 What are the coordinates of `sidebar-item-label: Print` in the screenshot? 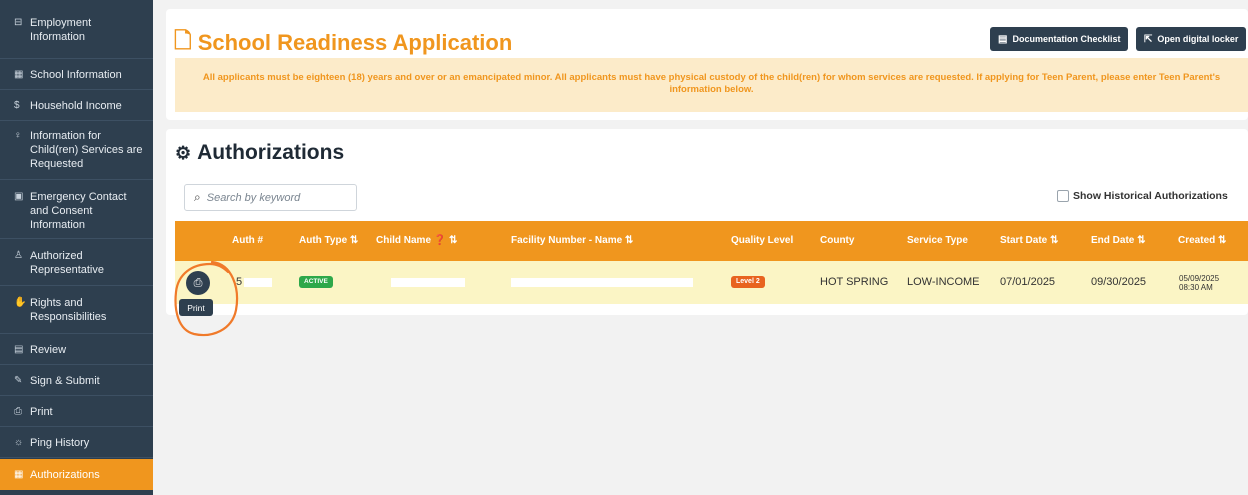 It's located at (41, 412).